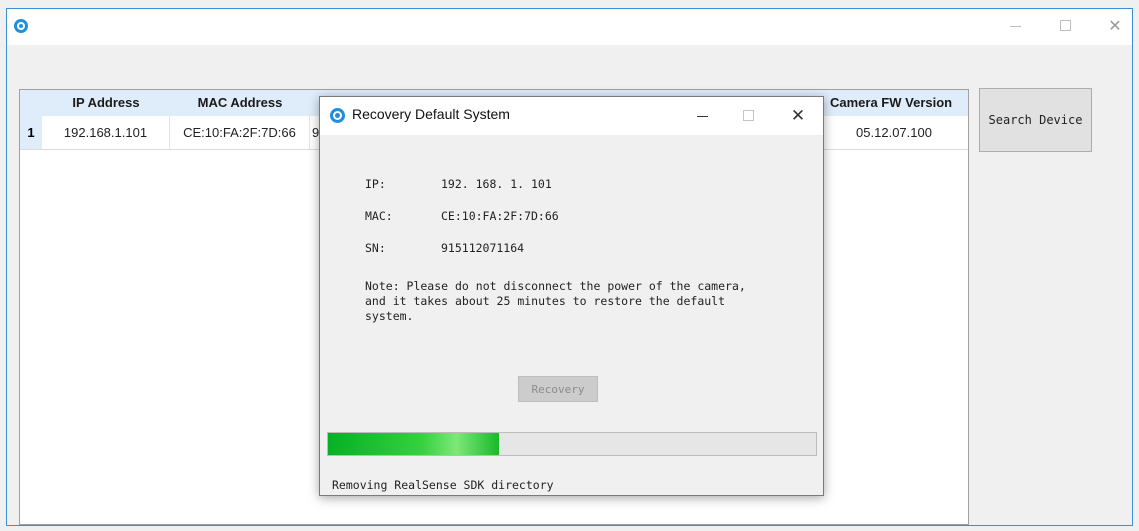  Describe the element at coordinates (894, 103) in the screenshot. I see `column-header-camera-fw: Camera FW Version` at that location.